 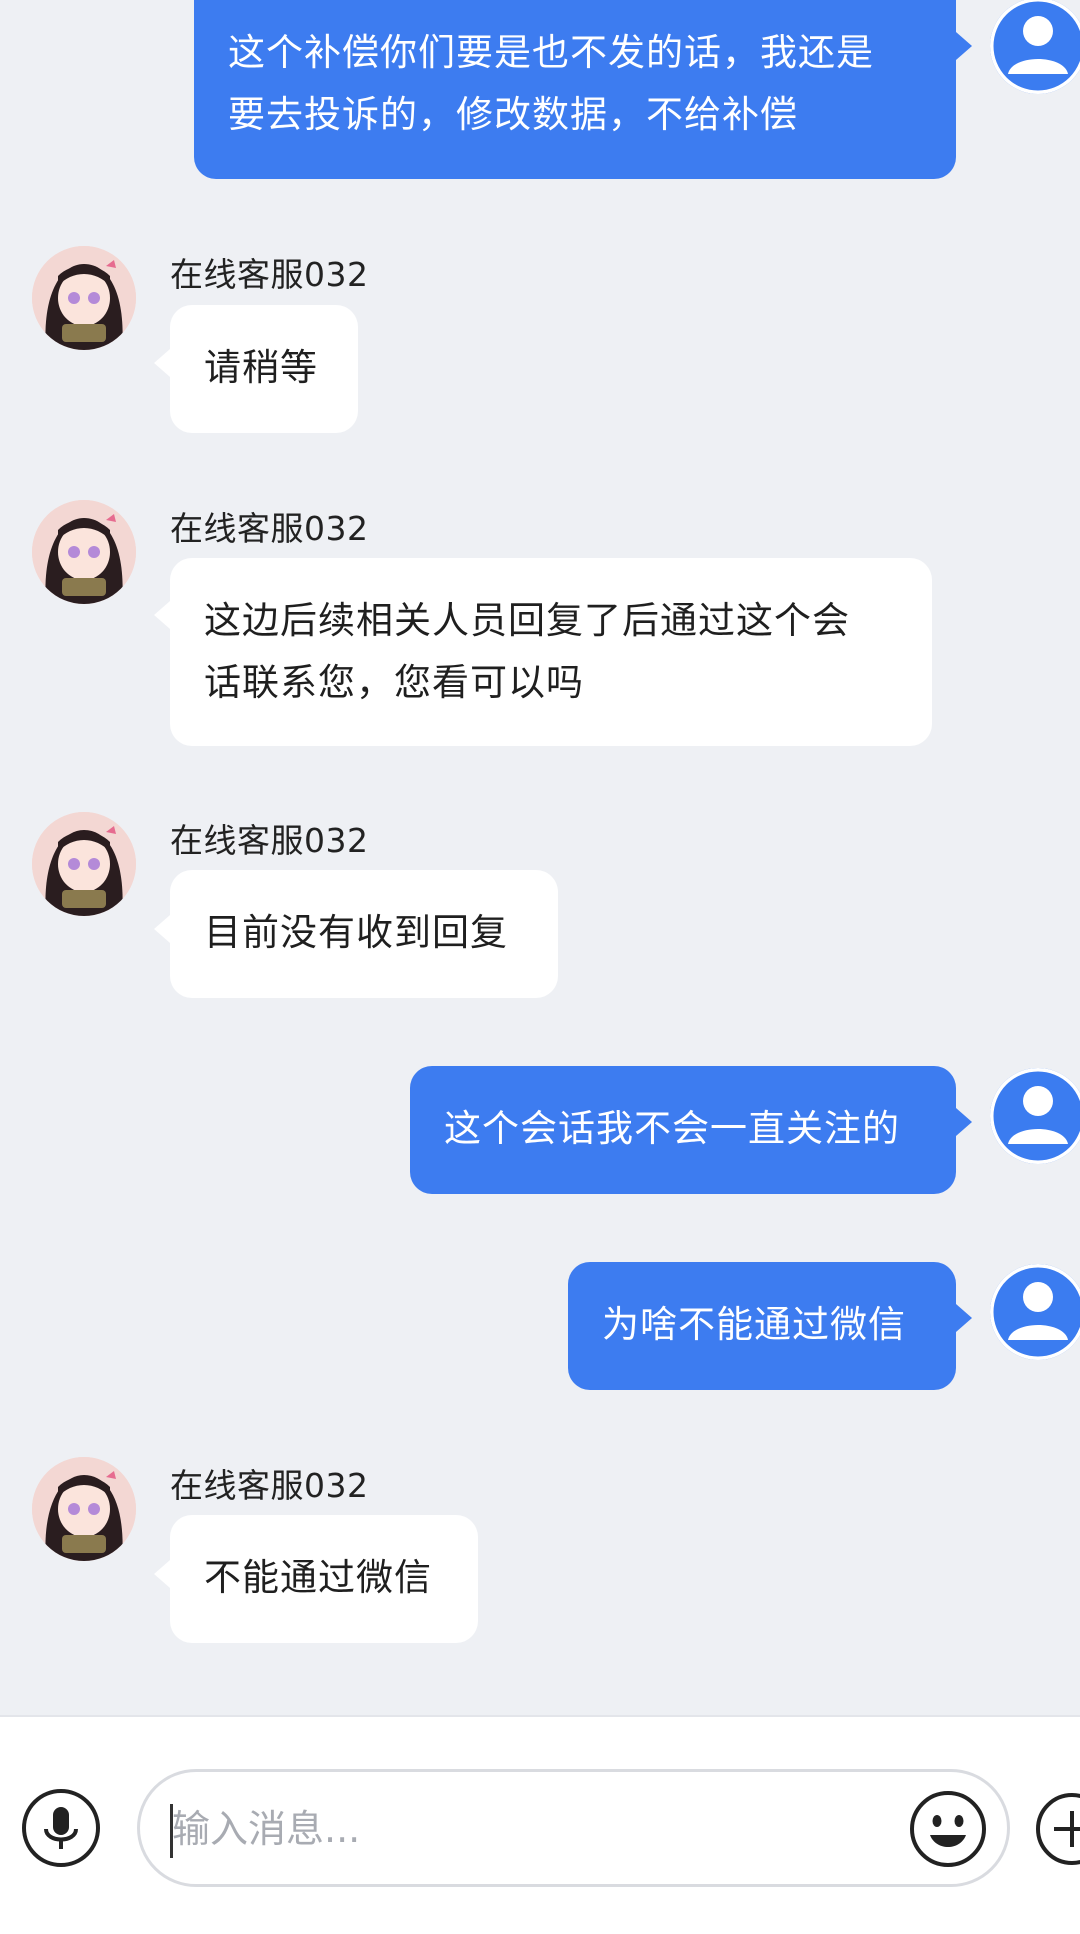 I want to click on emoji-icon, so click(x=948, y=1829).